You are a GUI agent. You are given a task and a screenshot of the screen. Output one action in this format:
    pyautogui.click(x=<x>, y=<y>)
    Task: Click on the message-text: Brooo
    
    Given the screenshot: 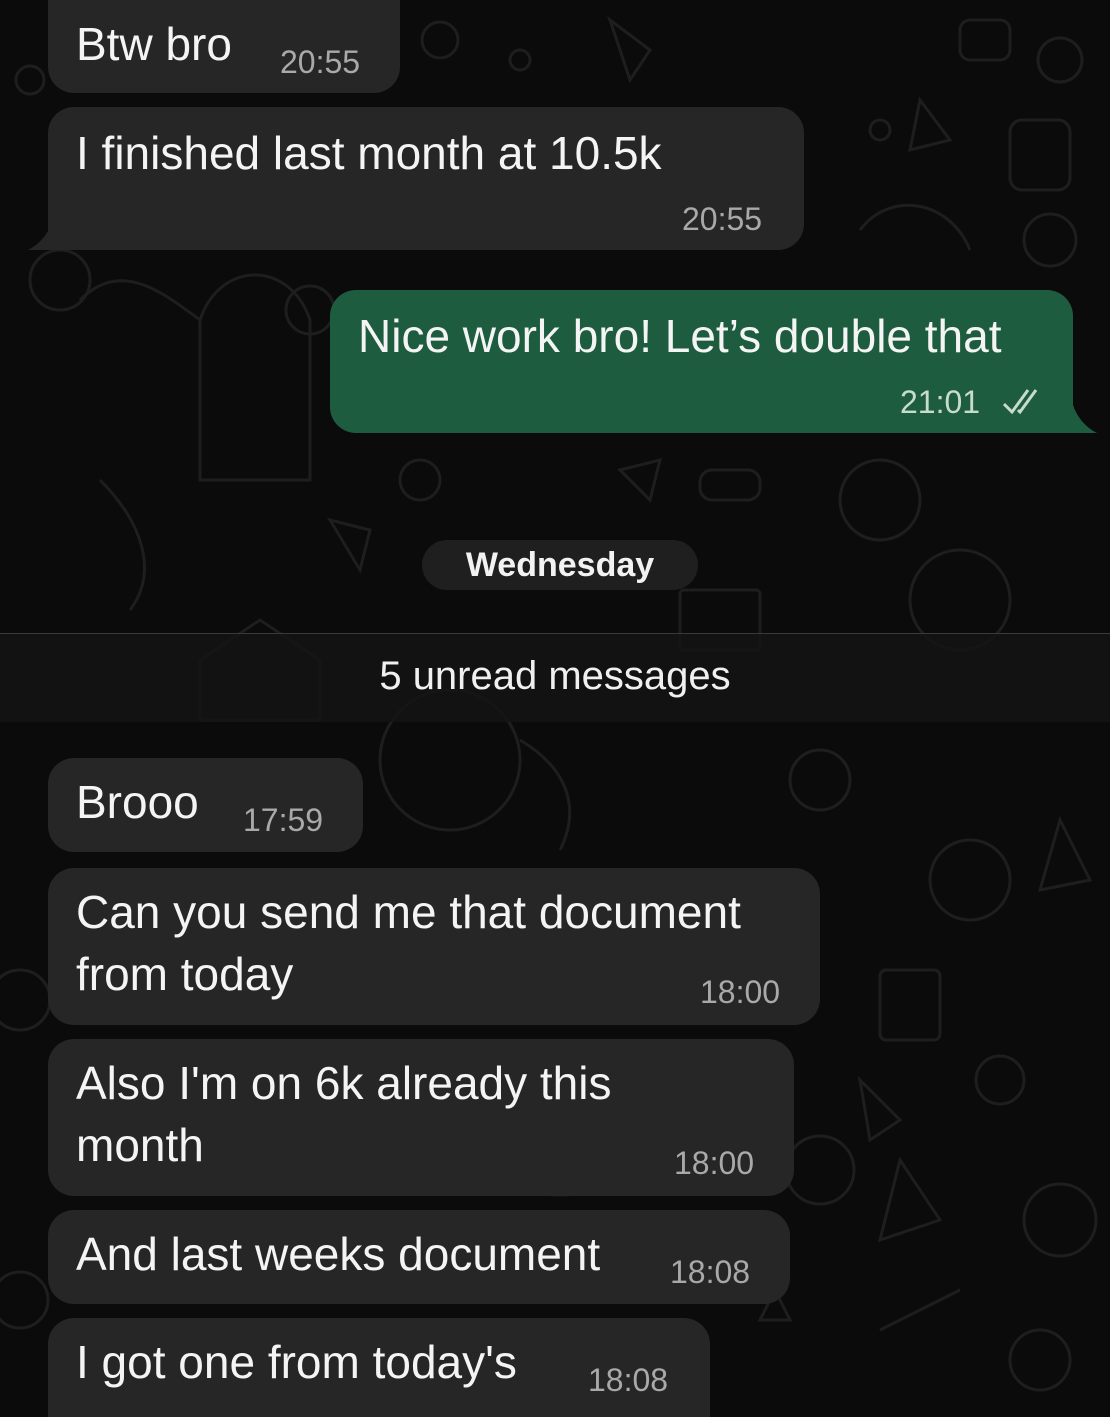 What is the action you would take?
    pyautogui.click(x=137, y=802)
    